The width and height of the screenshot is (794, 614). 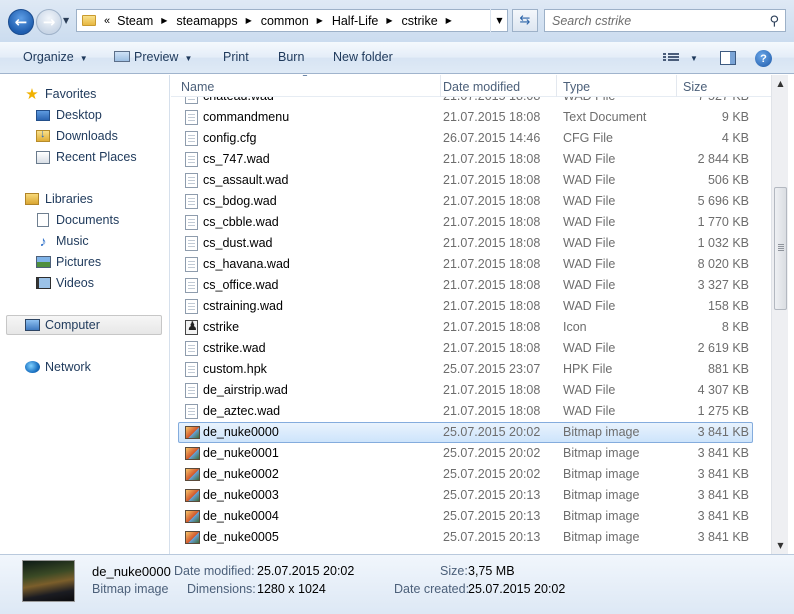 What do you see at coordinates (191, 327) in the screenshot?
I see `counter-strike-icon` at bounding box center [191, 327].